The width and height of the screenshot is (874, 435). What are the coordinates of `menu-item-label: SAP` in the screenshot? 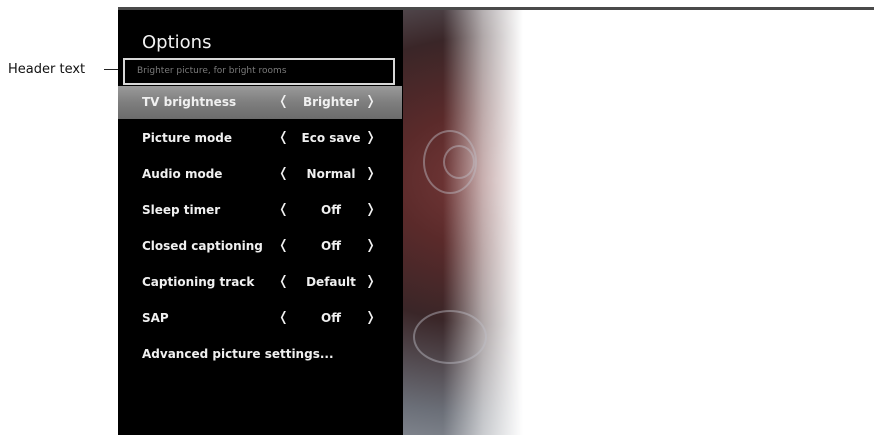 It's located at (155, 318).